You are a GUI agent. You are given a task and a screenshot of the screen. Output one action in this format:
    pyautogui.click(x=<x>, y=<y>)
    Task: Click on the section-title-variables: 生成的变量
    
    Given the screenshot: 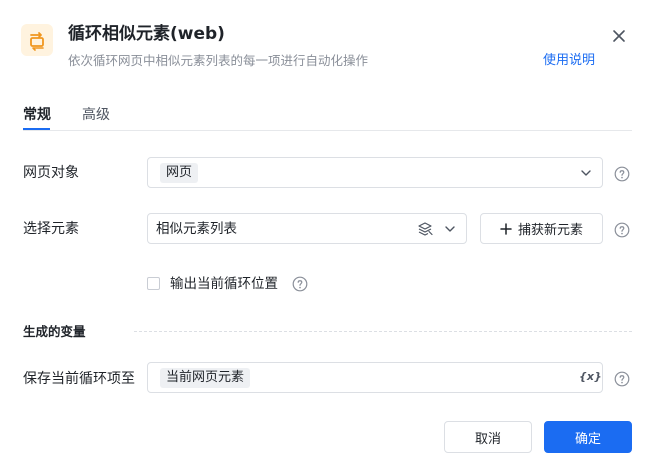 What is the action you would take?
    pyautogui.click(x=54, y=331)
    